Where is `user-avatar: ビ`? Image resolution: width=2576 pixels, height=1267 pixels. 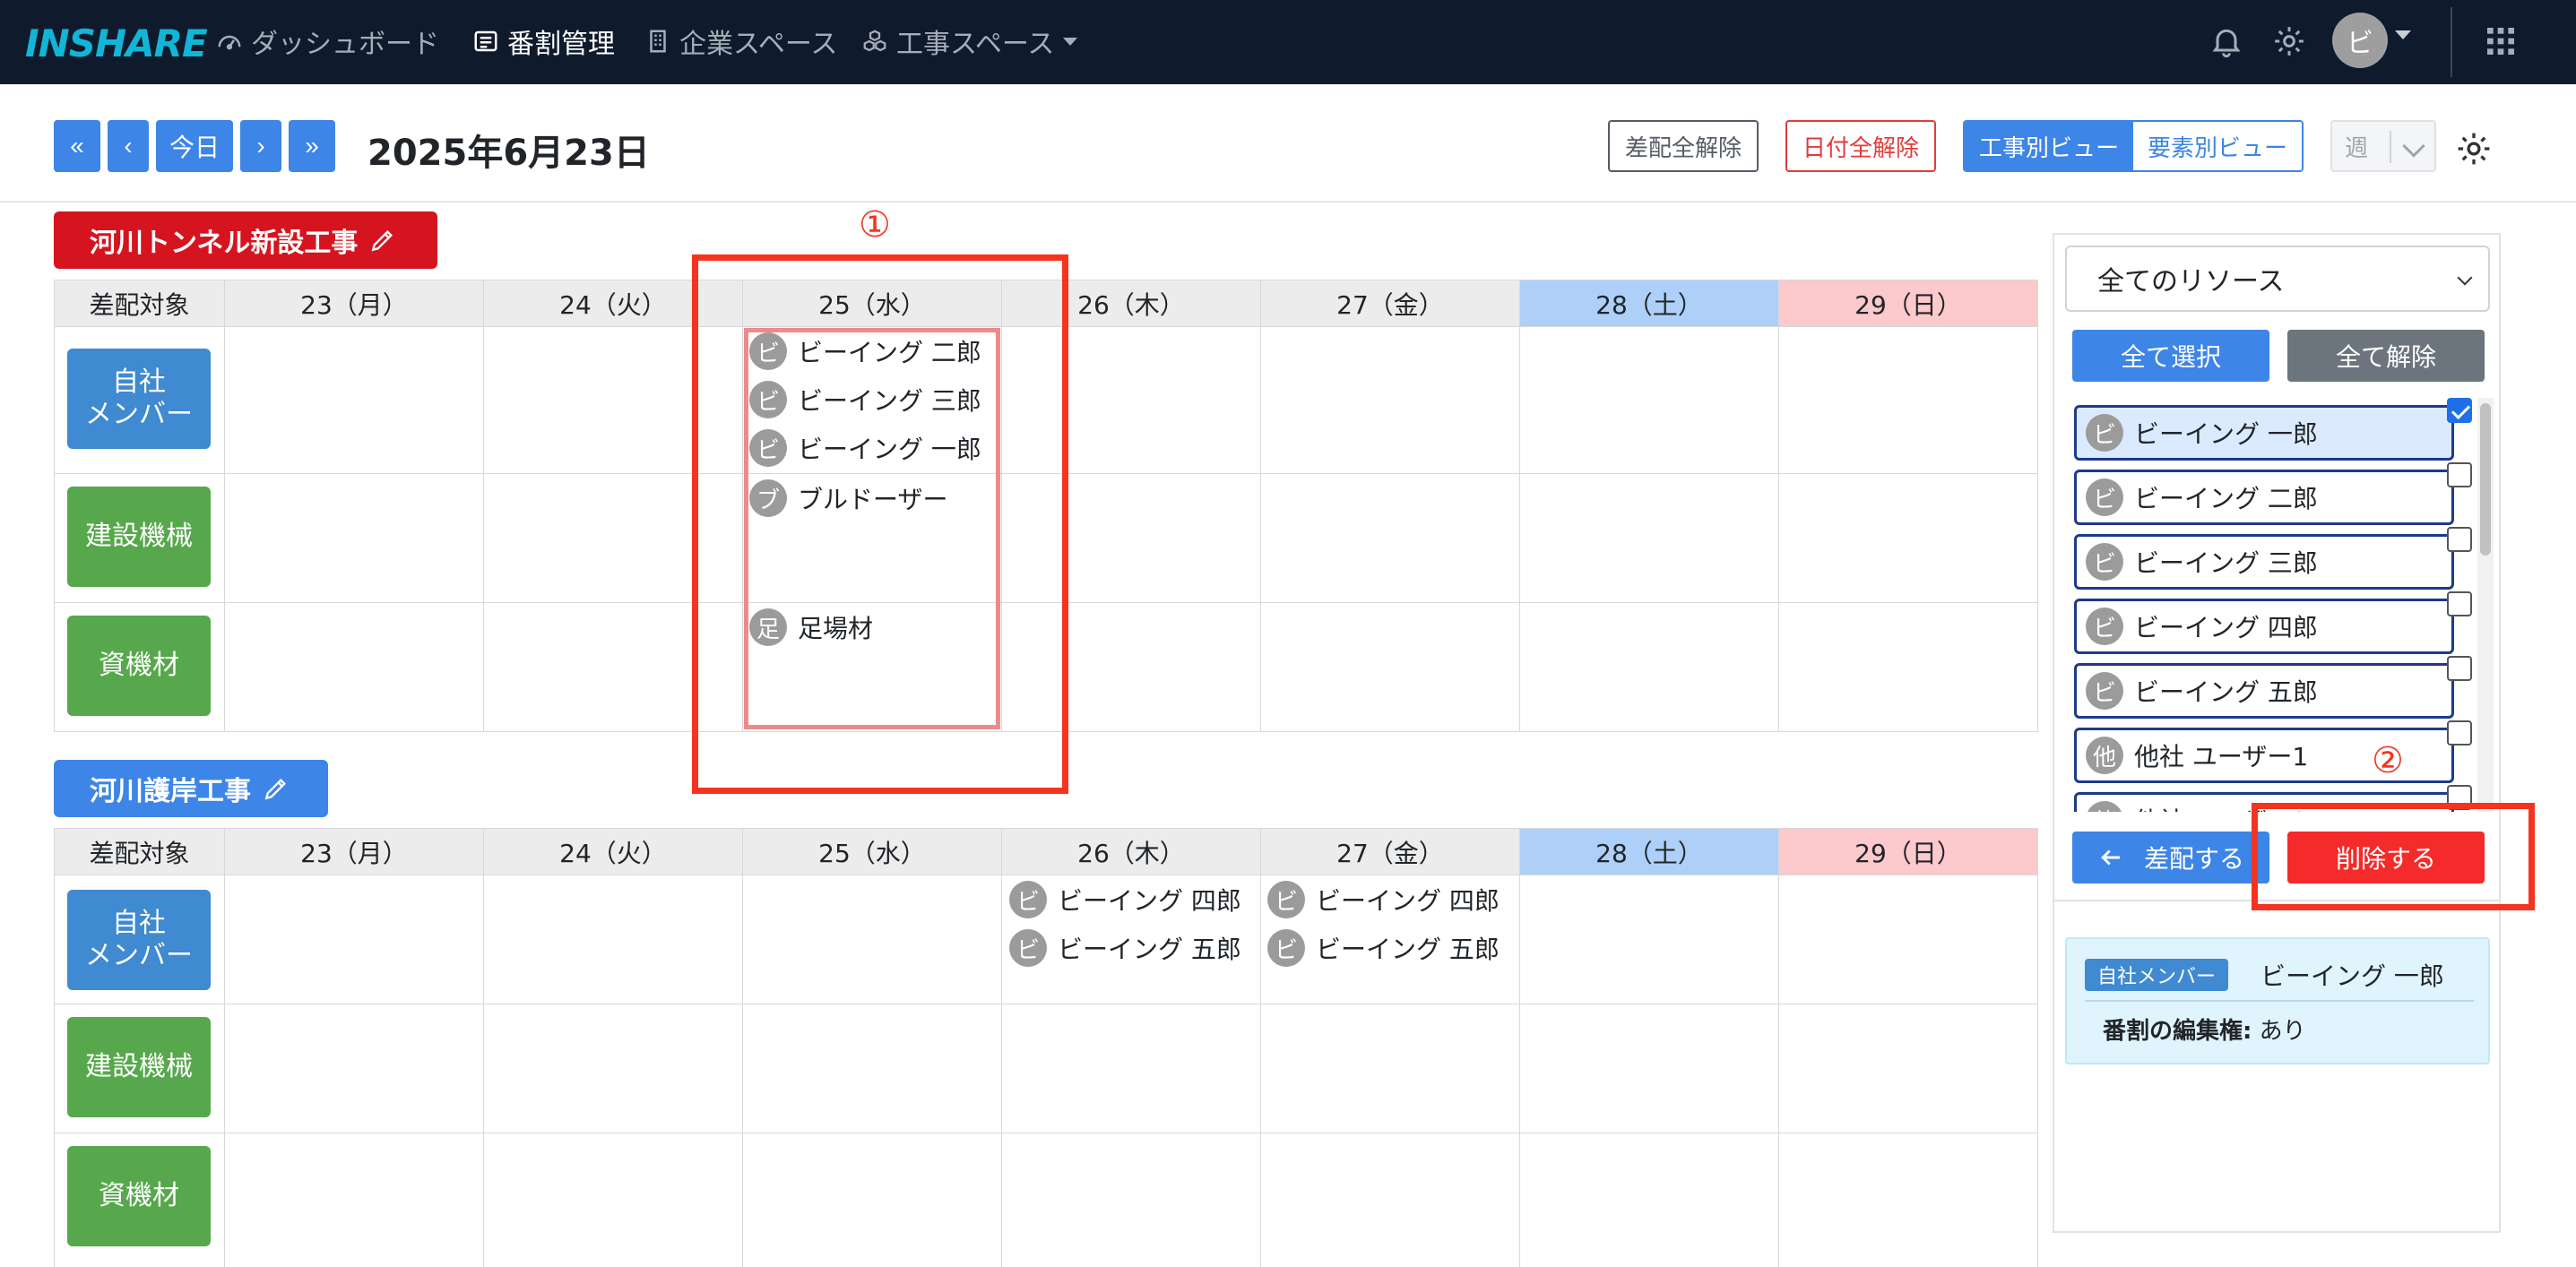 user-avatar: ビ is located at coordinates (2360, 40).